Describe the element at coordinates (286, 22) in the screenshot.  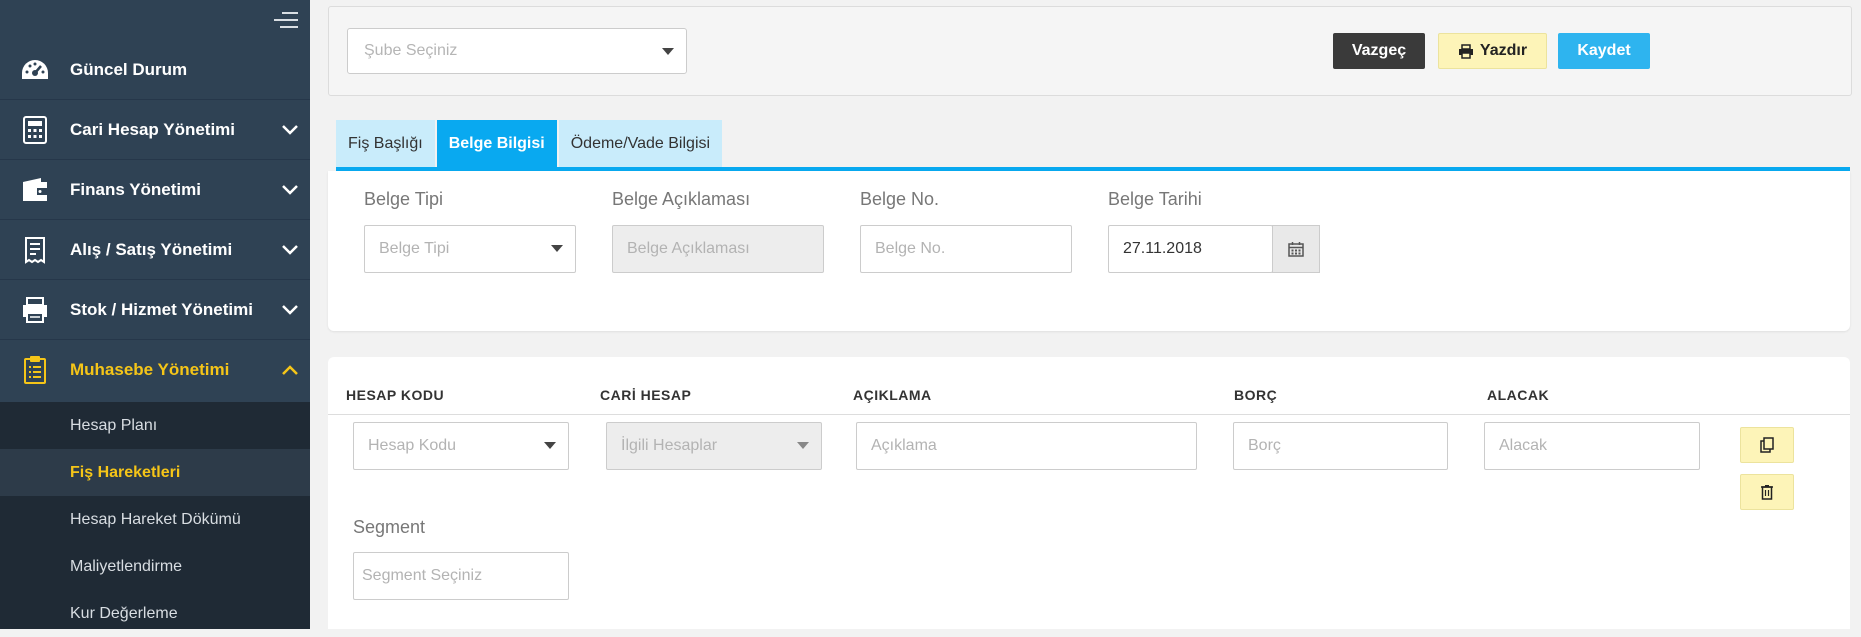
I see `hamburger-menu-icon` at that location.